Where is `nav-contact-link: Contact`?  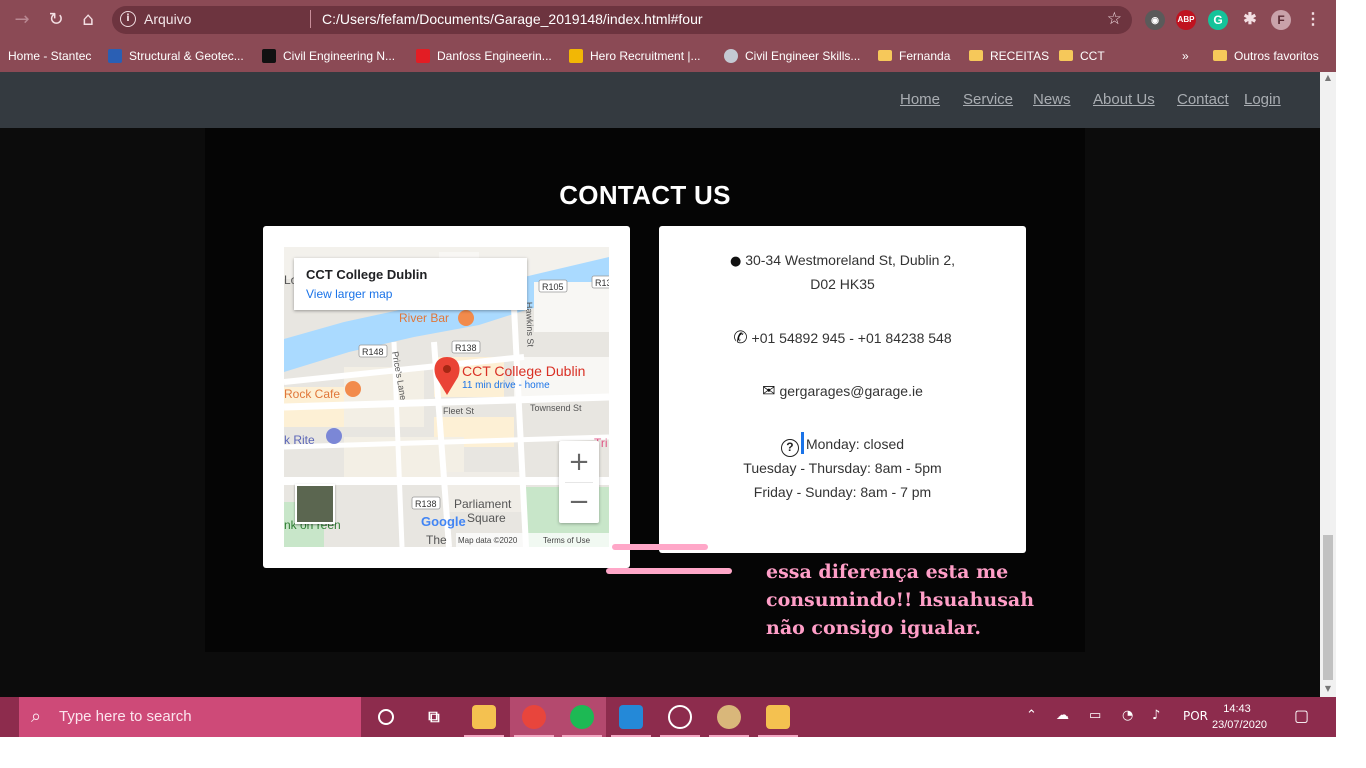 nav-contact-link: Contact is located at coordinates (1203, 99).